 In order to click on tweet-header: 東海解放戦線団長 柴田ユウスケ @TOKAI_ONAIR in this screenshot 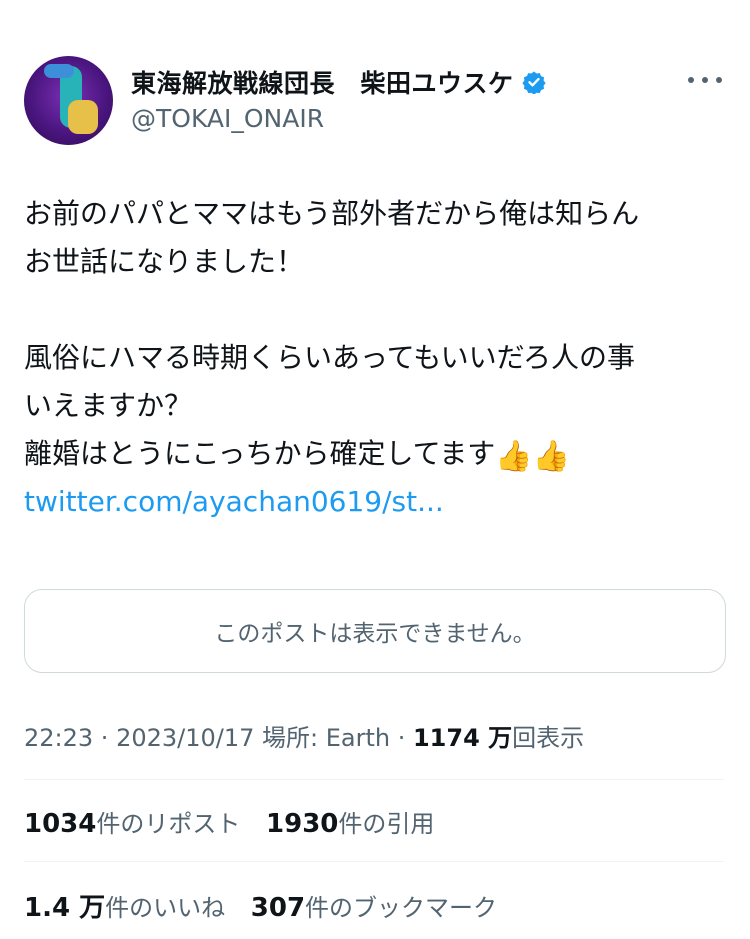, I will do `click(375, 101)`.